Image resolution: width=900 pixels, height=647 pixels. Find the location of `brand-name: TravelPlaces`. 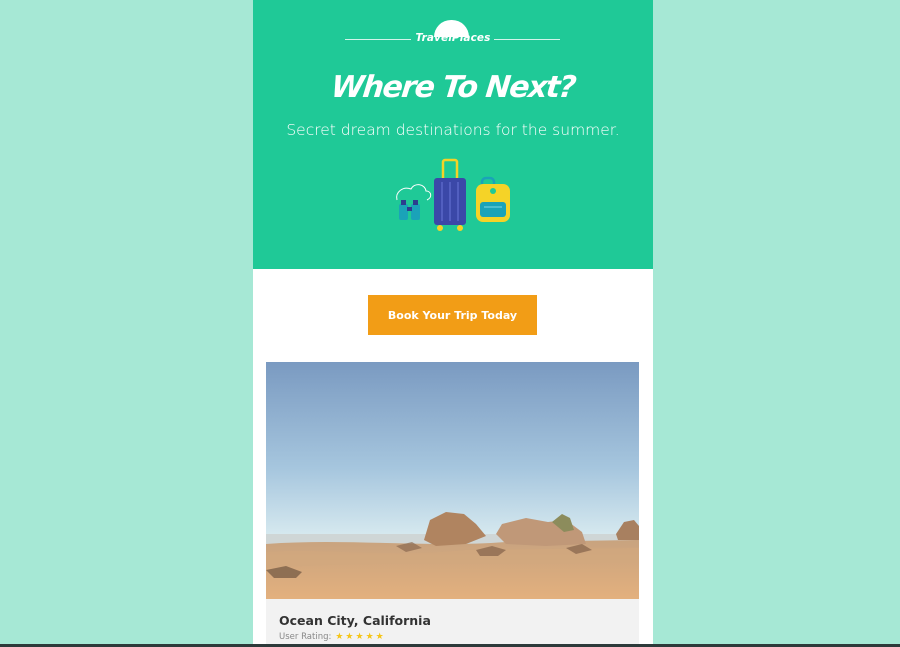

brand-name: TravelPlaces is located at coordinates (453, 38).